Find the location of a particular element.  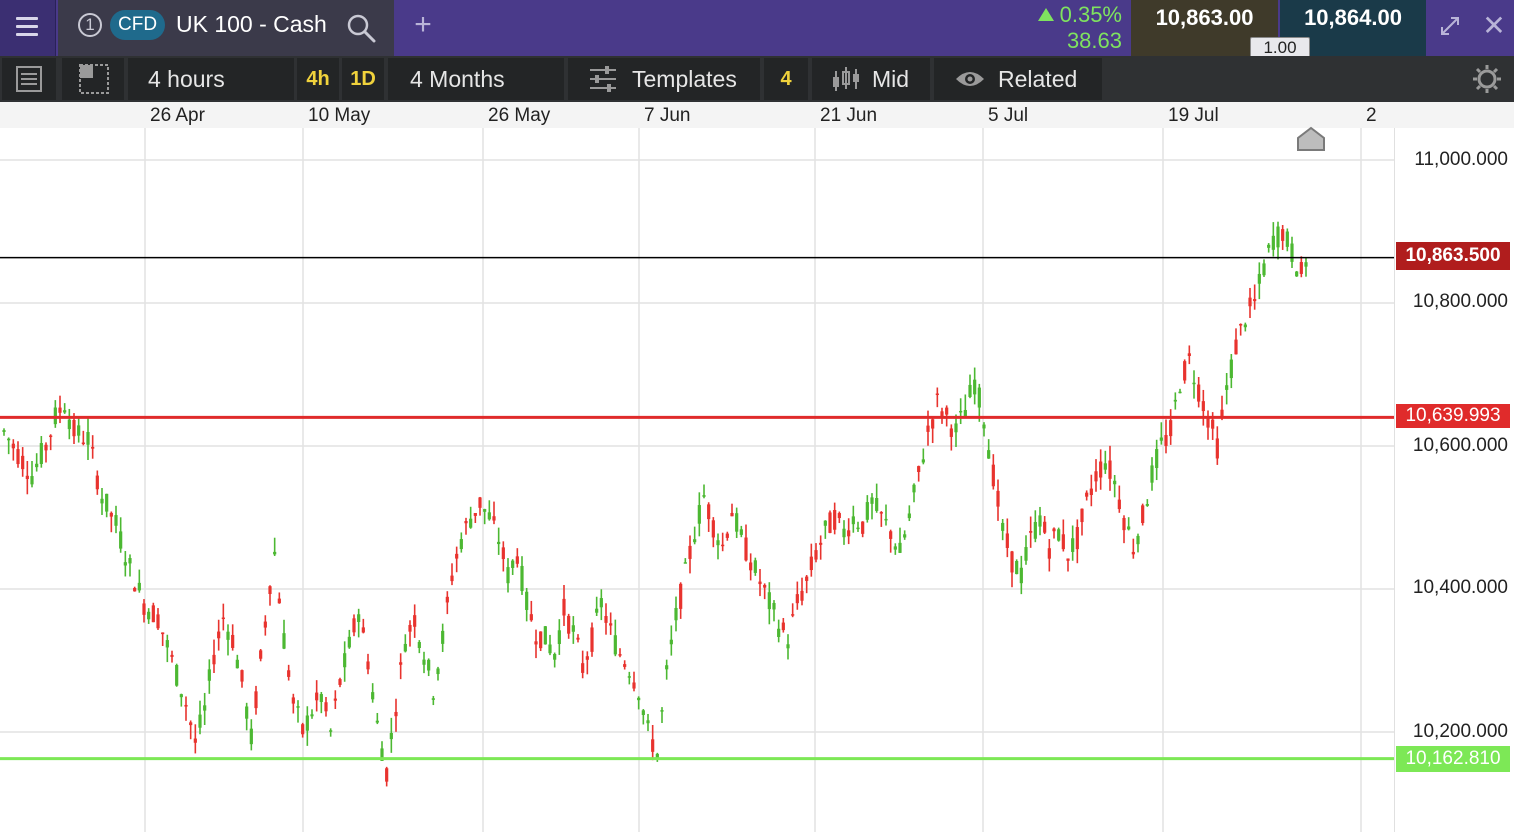

related-button: Related is located at coordinates (1018, 79).